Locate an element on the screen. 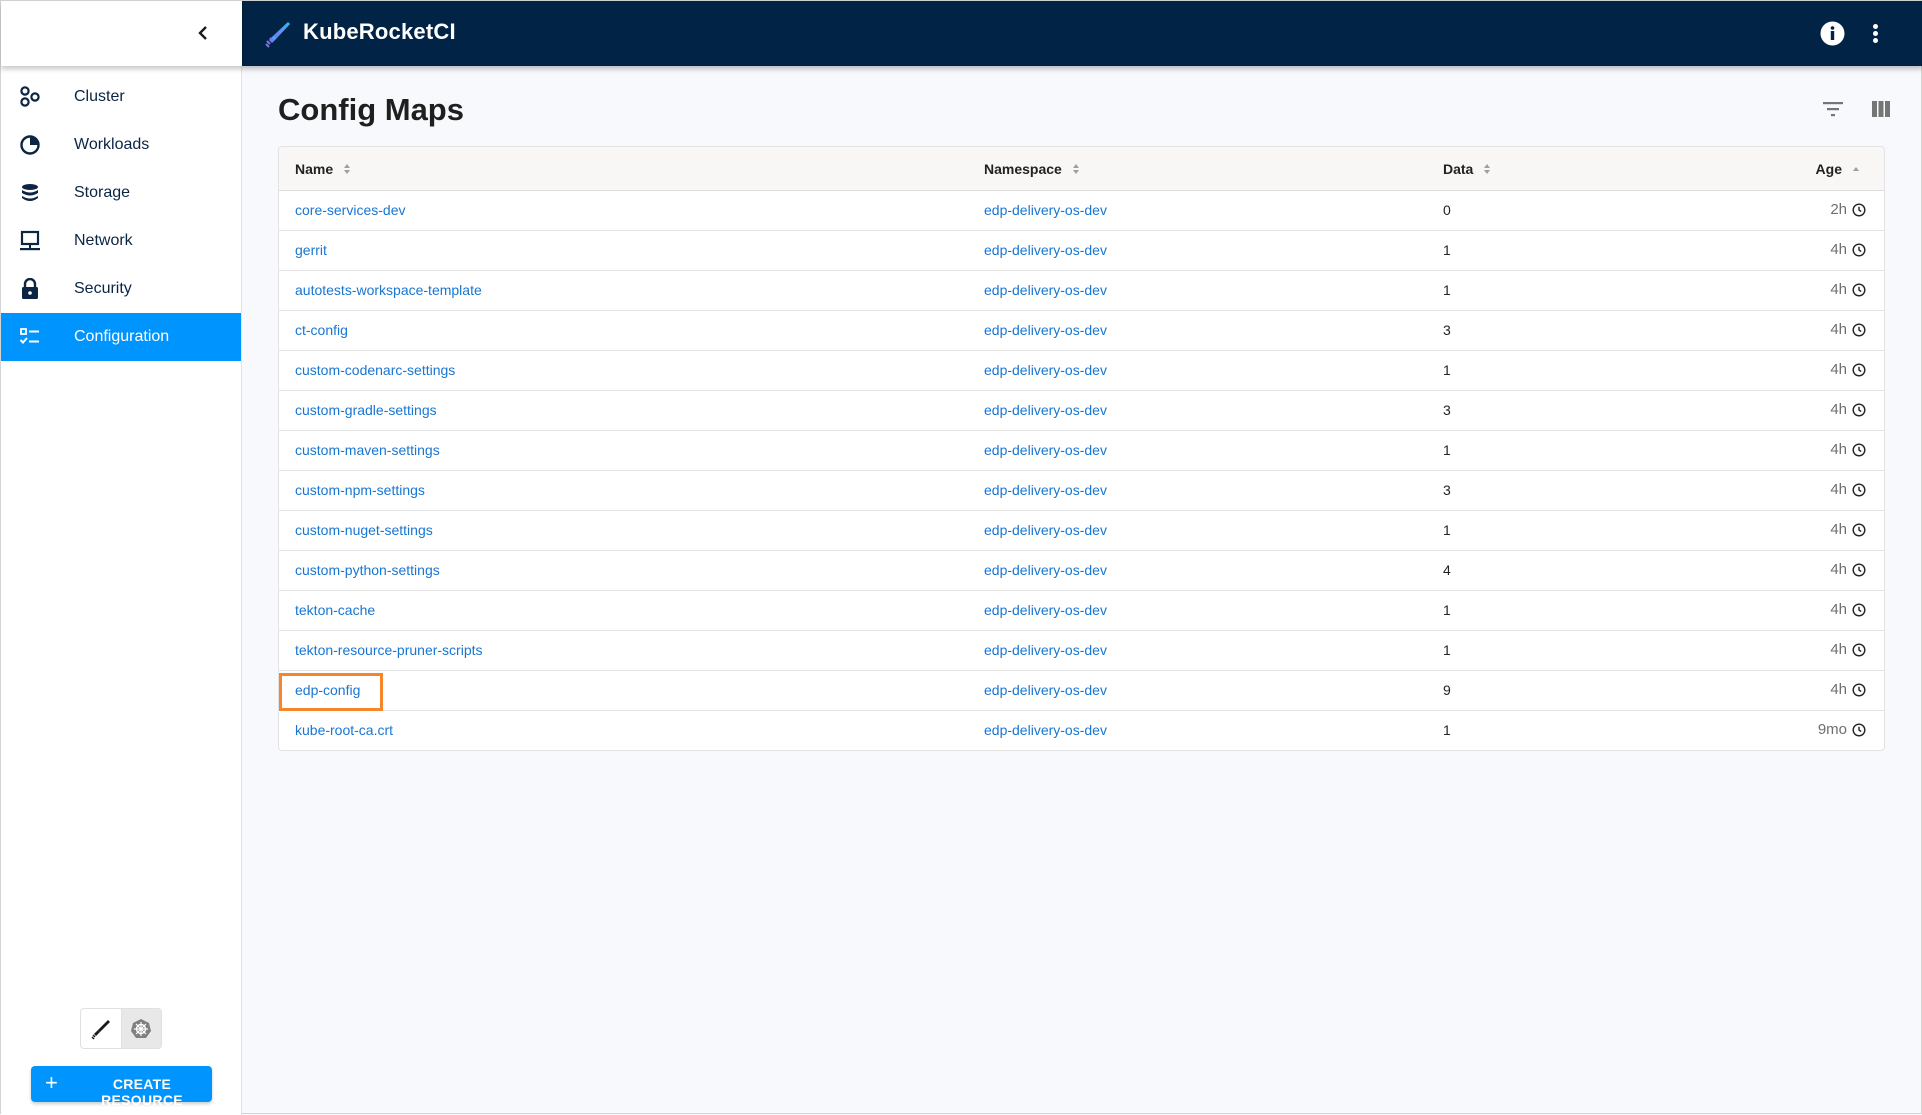 The image size is (1922, 1115). table-row: gerrit edp-delivery-os-dev 1 4h is located at coordinates (1081, 251).